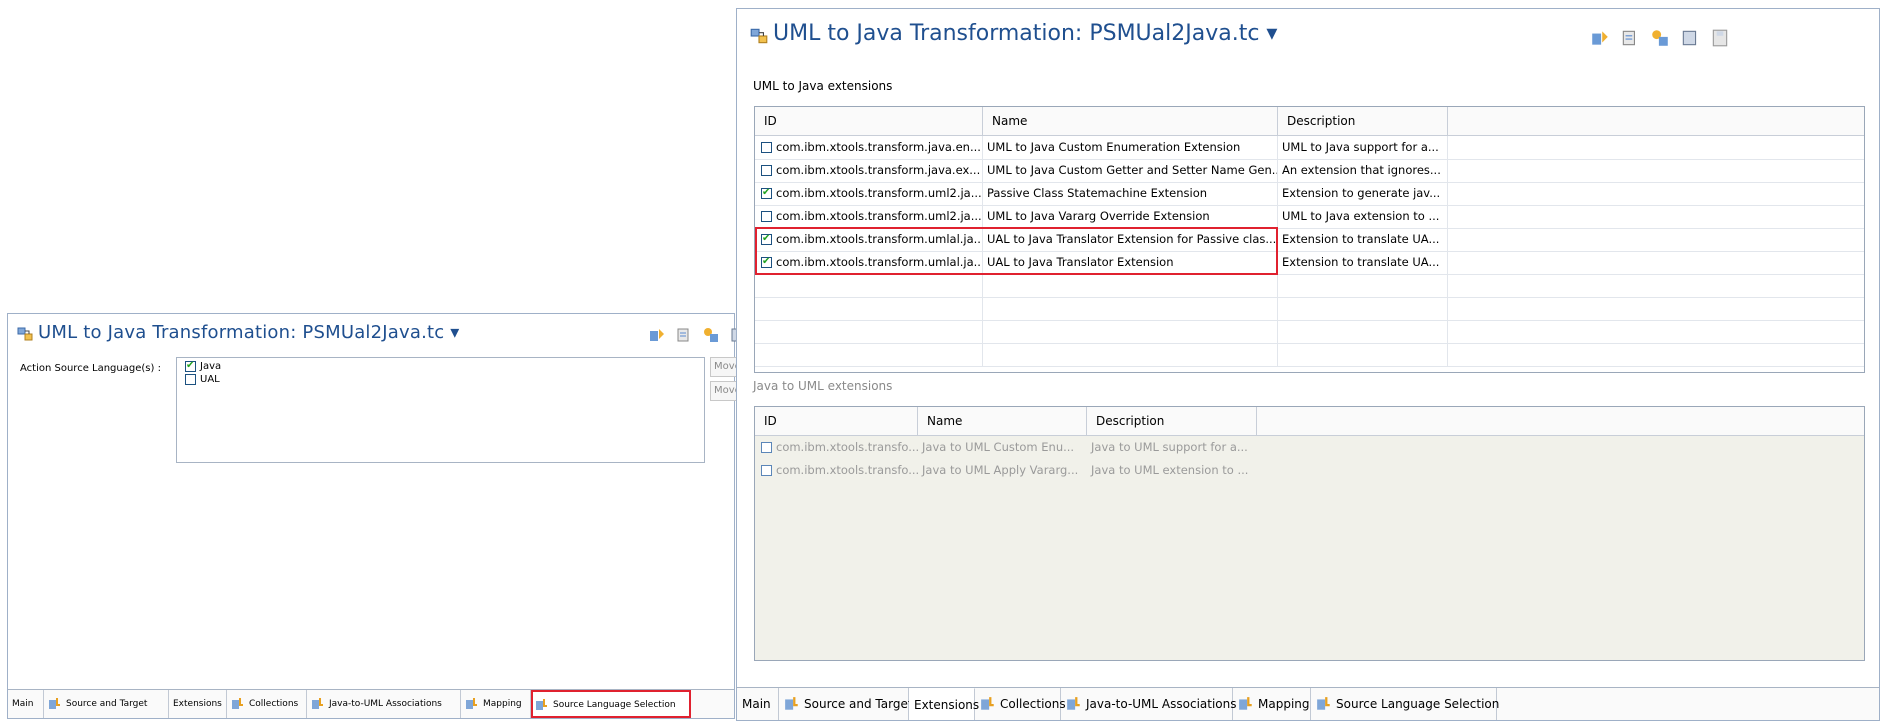 Image resolution: width=1881 pixels, height=722 pixels. What do you see at coordinates (1720, 38) in the screenshot?
I see `save-icon` at bounding box center [1720, 38].